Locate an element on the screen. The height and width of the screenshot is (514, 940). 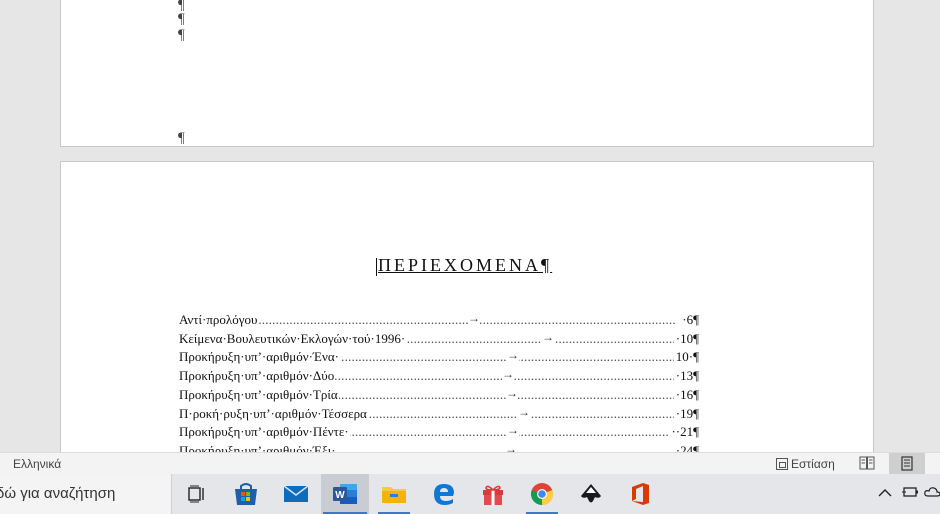
focus-icon is located at coordinates (782, 463).